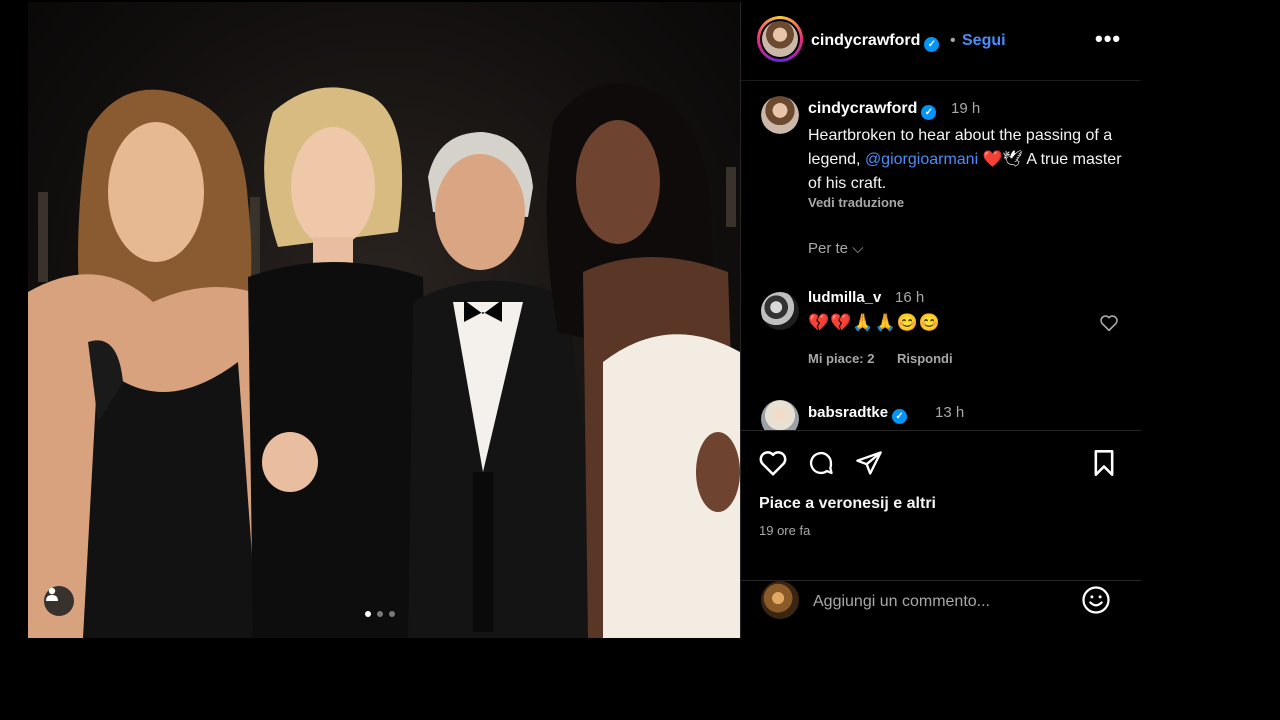 This screenshot has height=720, width=1280. What do you see at coordinates (836, 248) in the screenshot?
I see `comment-sort-dropdown: Per te ⌵` at bounding box center [836, 248].